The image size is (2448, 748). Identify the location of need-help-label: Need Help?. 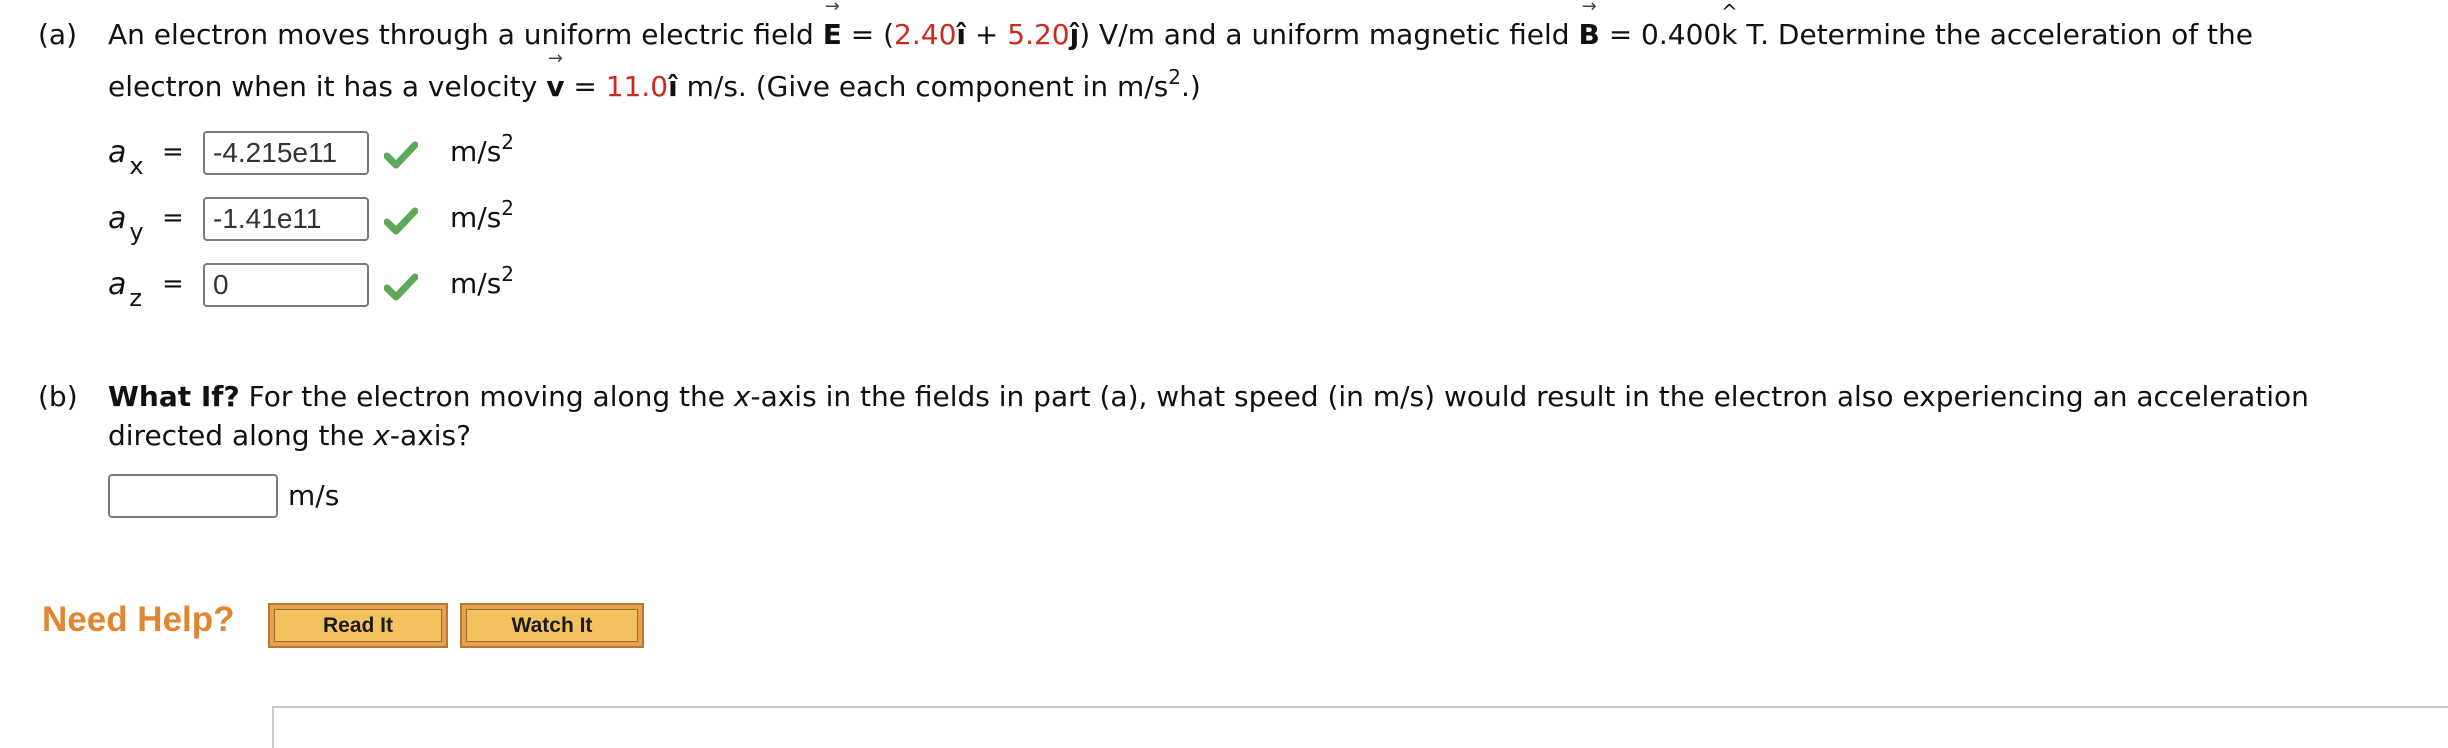
(138, 619).